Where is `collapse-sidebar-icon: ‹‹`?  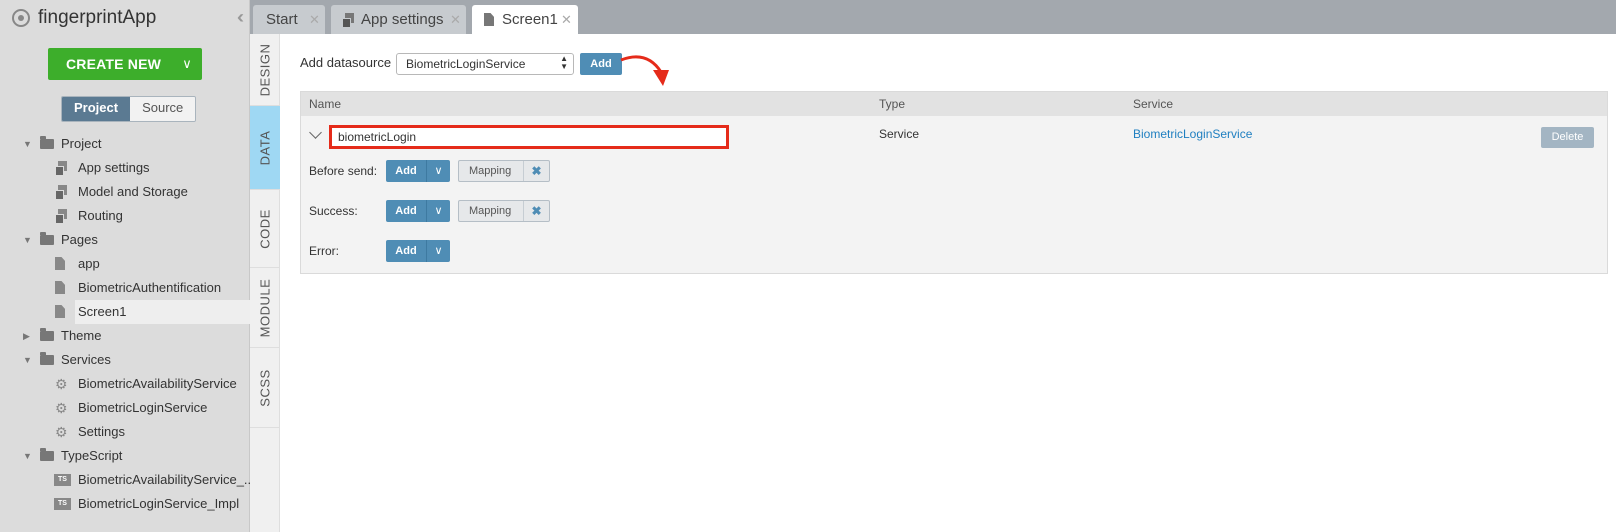
collapse-sidebar-icon: ‹‹ is located at coordinates (240, 17).